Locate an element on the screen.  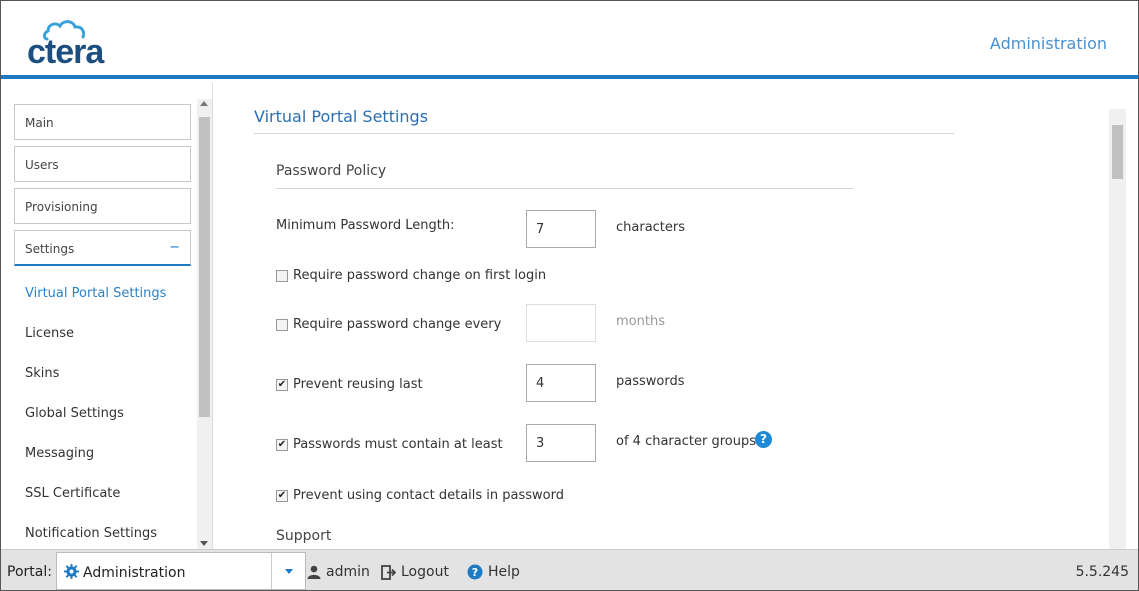
groups-label: Passwords must contain at least is located at coordinates (398, 444).